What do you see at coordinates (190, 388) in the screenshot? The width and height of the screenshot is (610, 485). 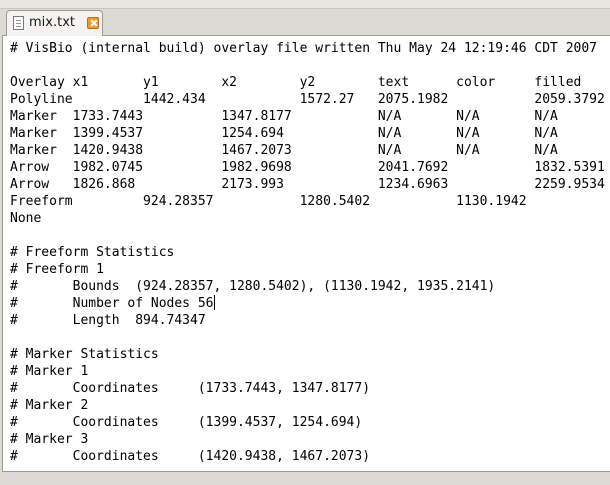 I see `text-line: # Coordinates (1733.7443, 1347.8177)` at bounding box center [190, 388].